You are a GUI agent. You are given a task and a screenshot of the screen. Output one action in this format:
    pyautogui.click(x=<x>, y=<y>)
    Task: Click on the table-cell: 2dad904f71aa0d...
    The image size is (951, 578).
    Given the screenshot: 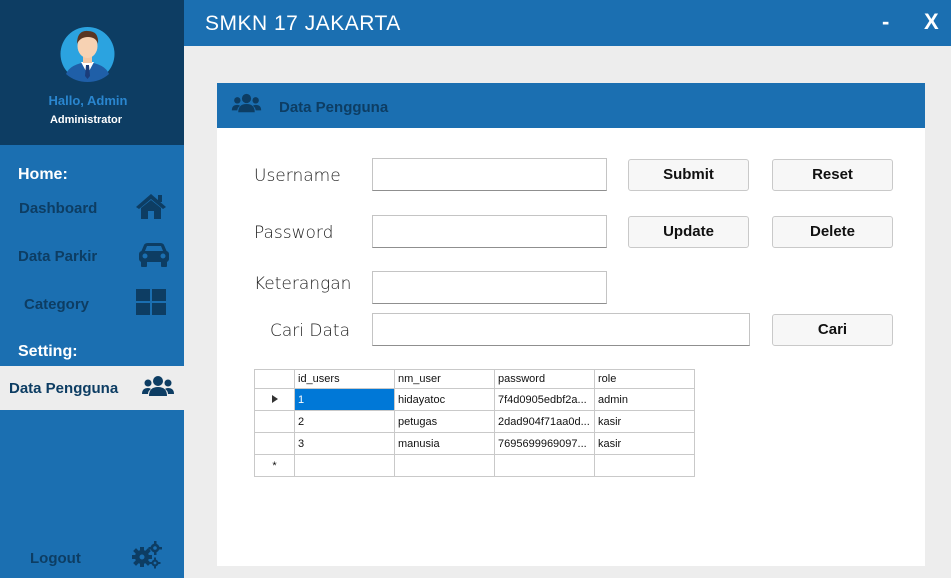 What is the action you would take?
    pyautogui.click(x=544, y=421)
    